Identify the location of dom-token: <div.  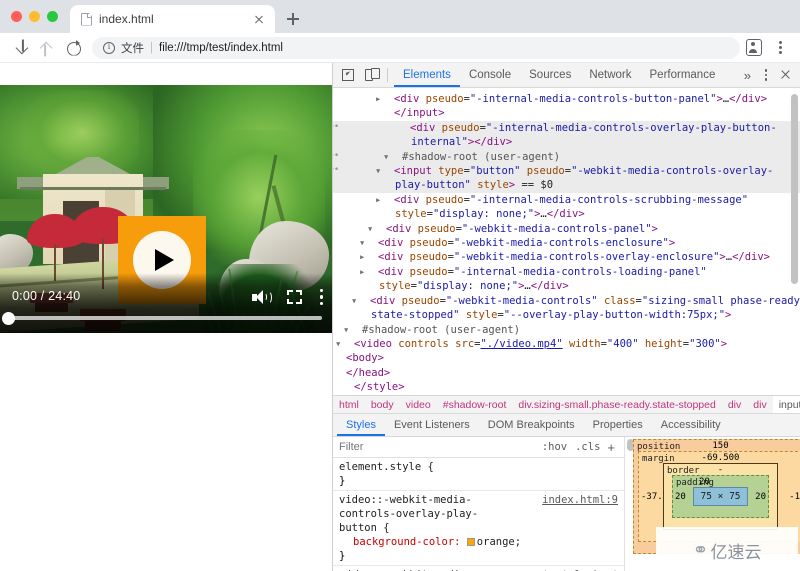
(399, 228).